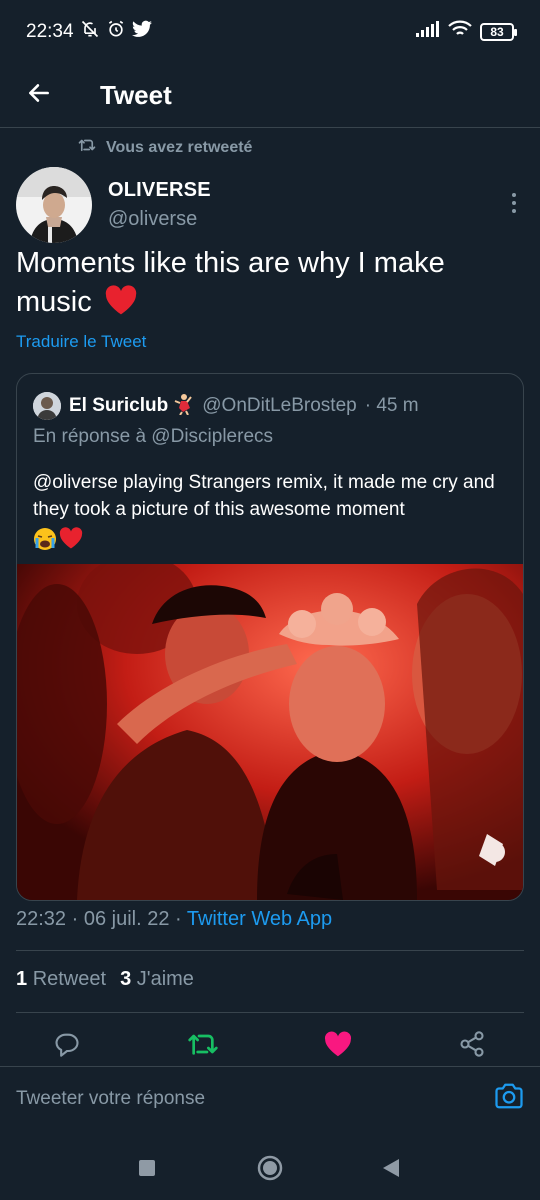  Describe the element at coordinates (498, 32) in the screenshot. I see `battery-icon: 83` at that location.